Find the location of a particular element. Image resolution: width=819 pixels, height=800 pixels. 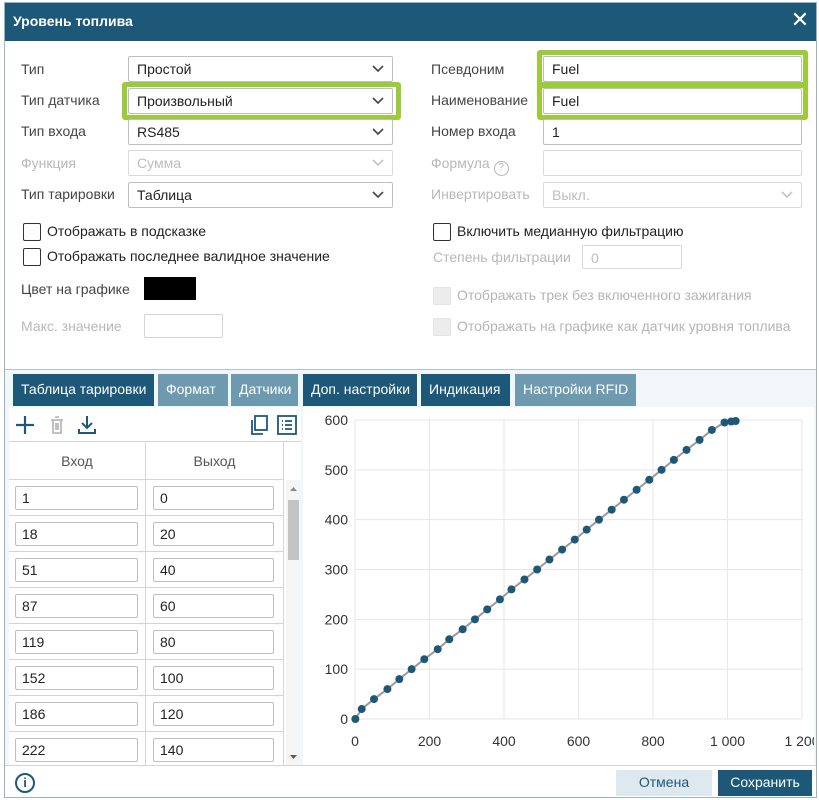

max-value-input is located at coordinates (183, 326).